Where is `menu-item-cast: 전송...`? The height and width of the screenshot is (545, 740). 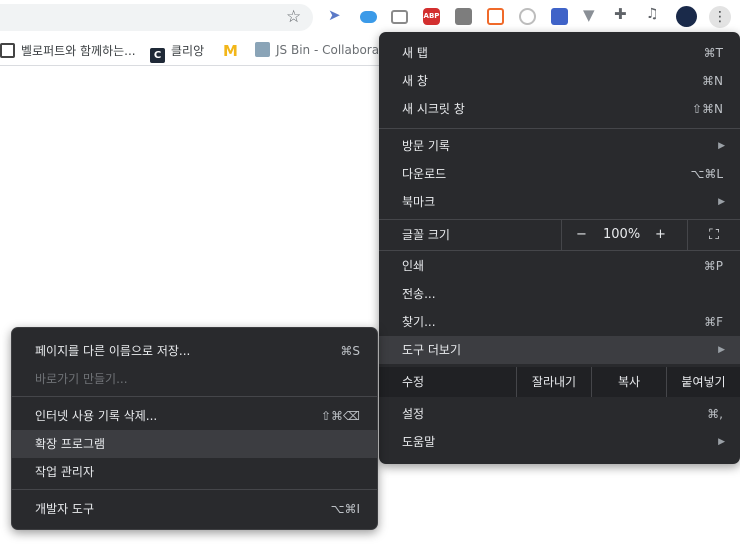
menu-item-cast: 전송... is located at coordinates (559, 294).